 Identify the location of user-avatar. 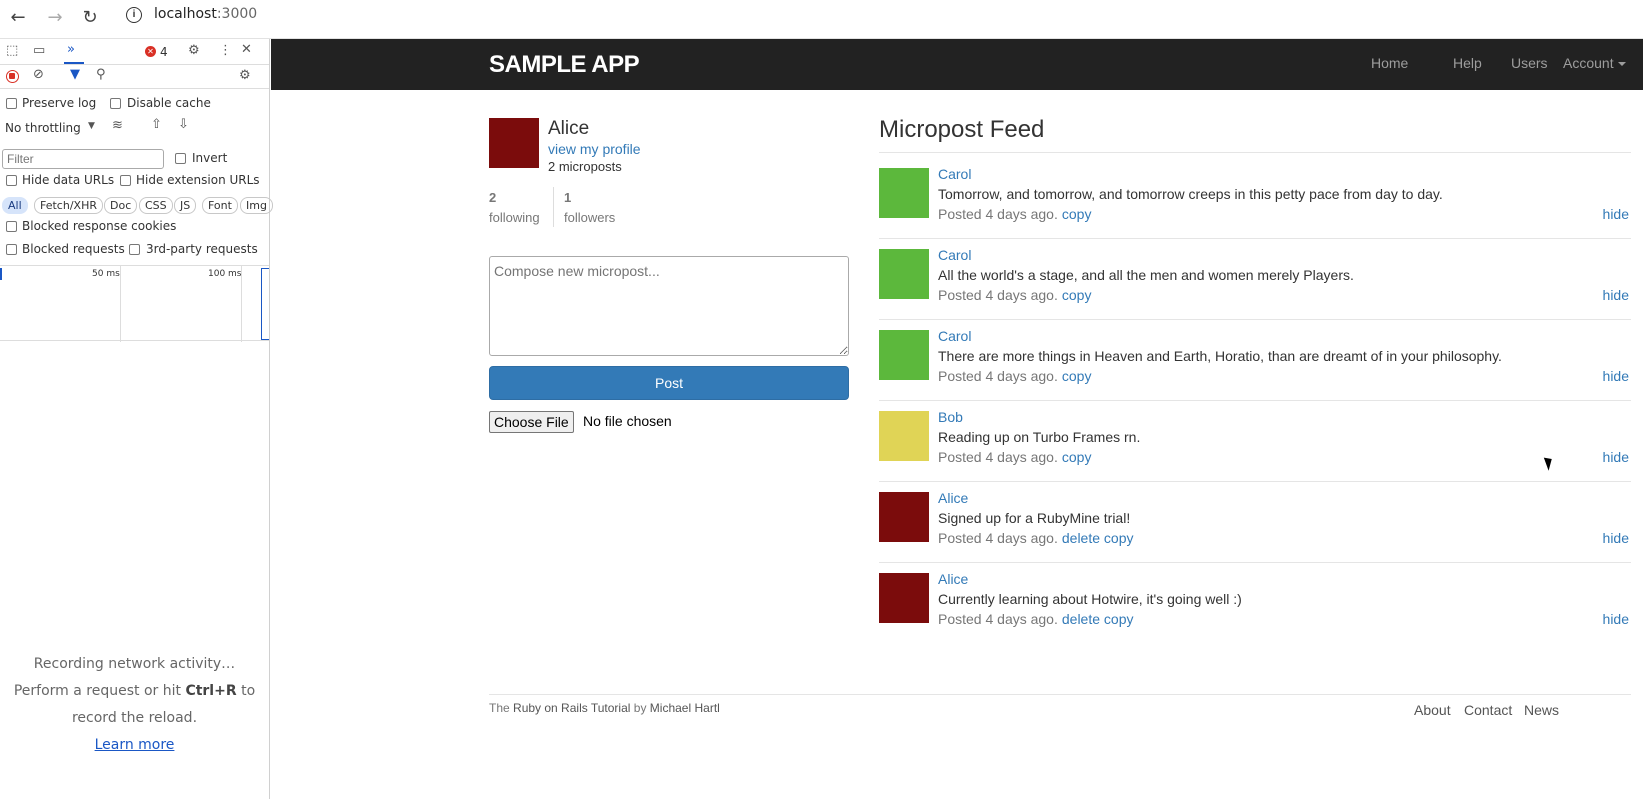
(514, 143).